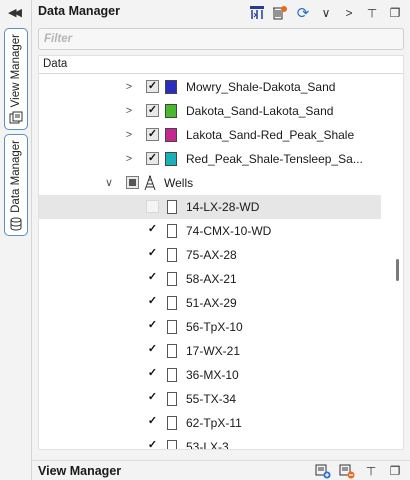 This screenshot has height=480, width=410. Describe the element at coordinates (221, 65) in the screenshot. I see `data-column-header: Data` at that location.